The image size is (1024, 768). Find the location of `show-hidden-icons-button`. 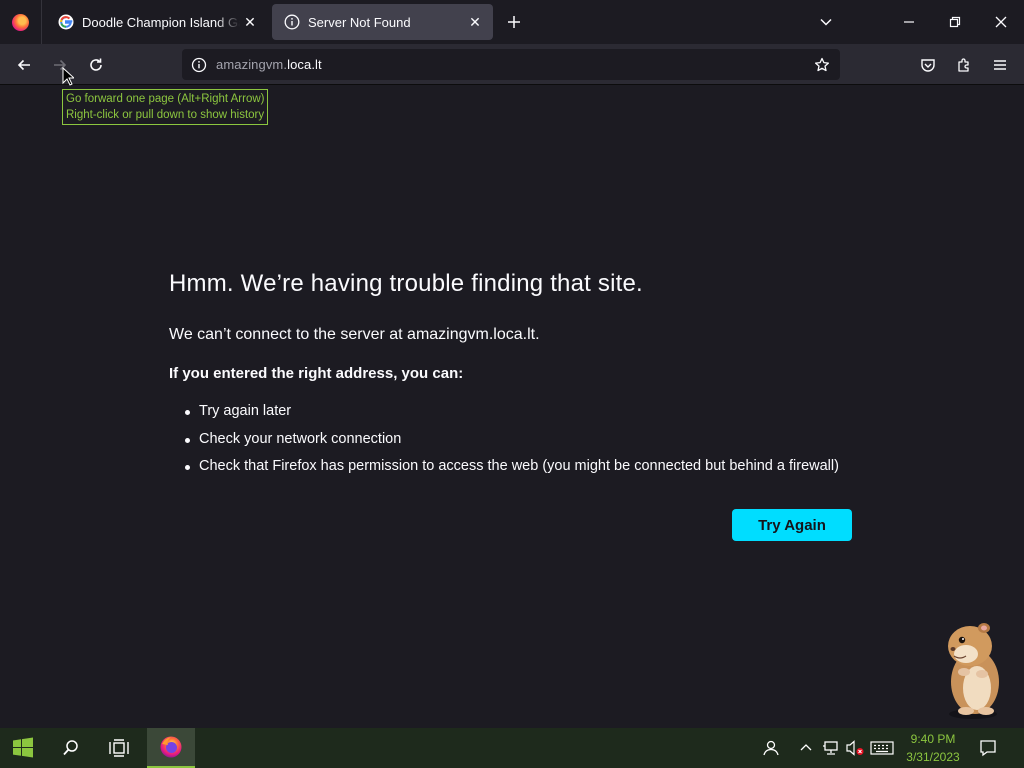

show-hidden-icons-button is located at coordinates (806, 748).